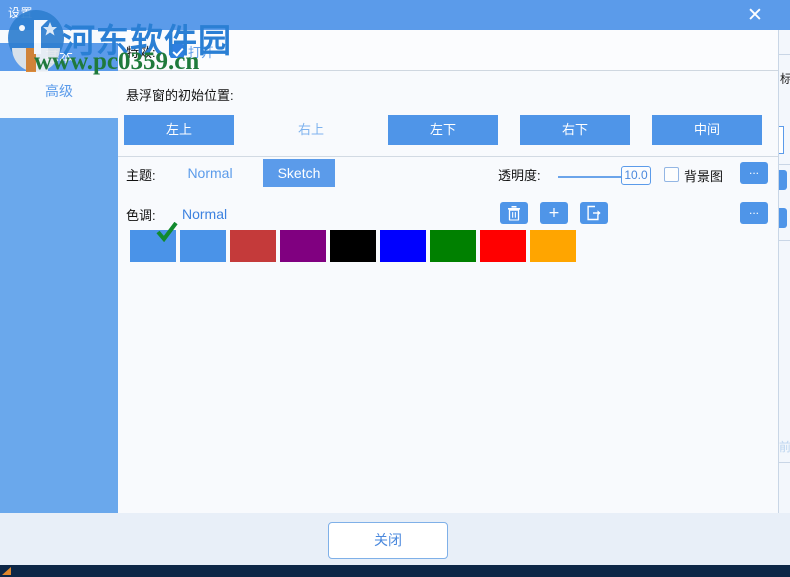  Describe the element at coordinates (448, 156) in the screenshot. I see `section-divider` at that location.